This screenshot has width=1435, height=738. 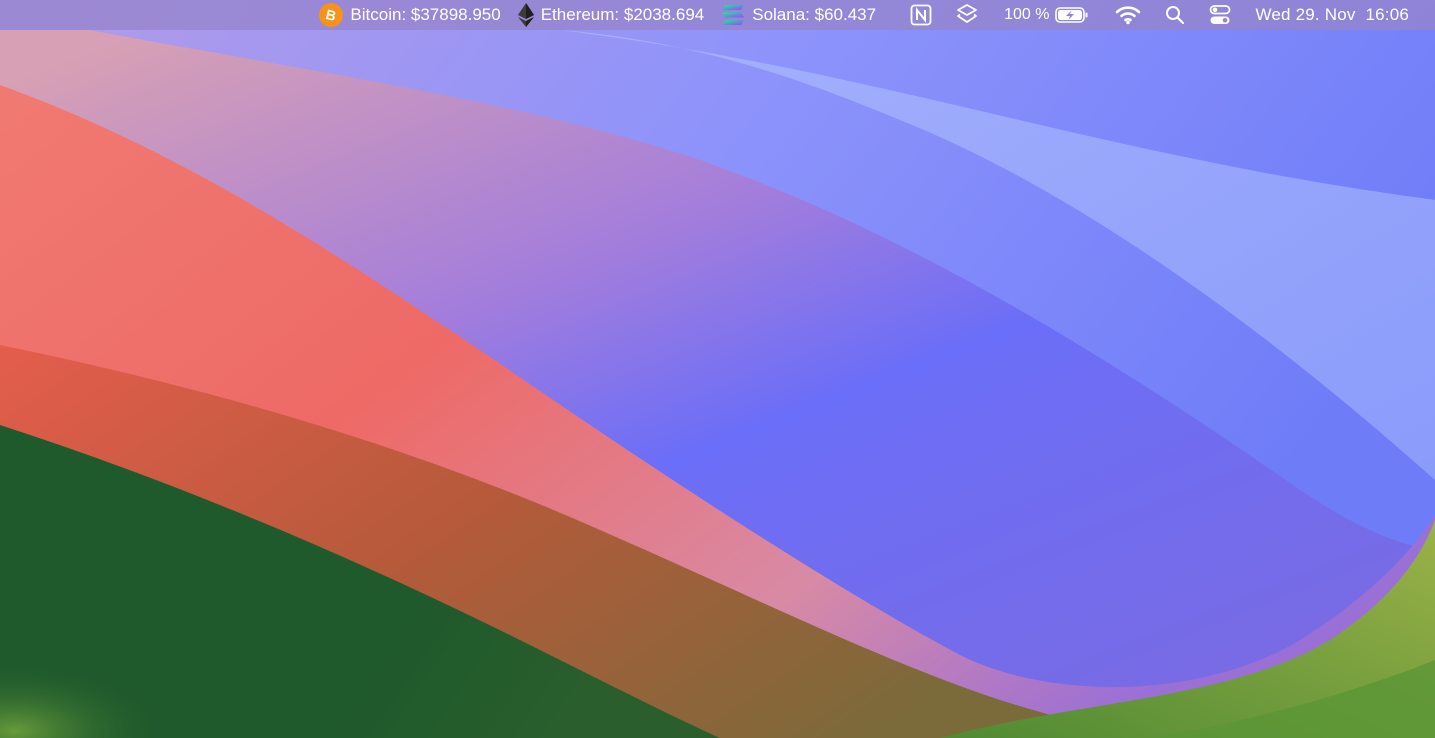 I want to click on battery-percent: 100 %, so click(x=1027, y=14).